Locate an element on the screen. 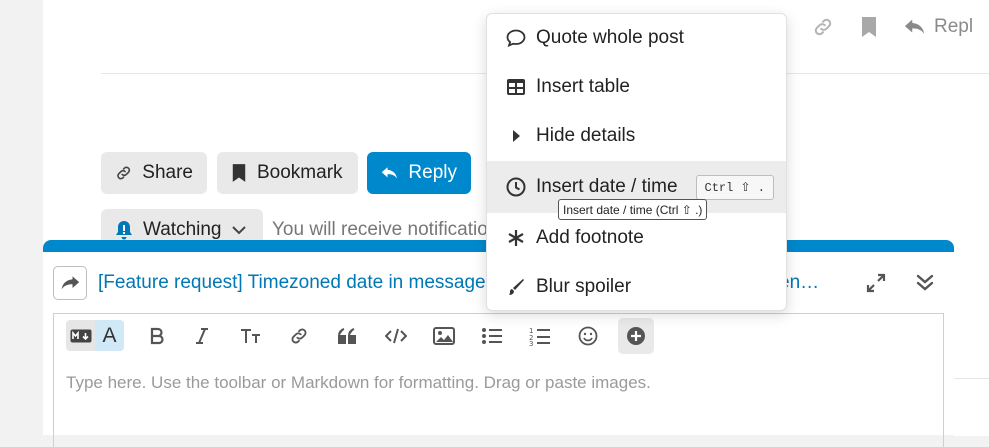 The image size is (989, 447). reply-label: Reply is located at coordinates (432, 172).